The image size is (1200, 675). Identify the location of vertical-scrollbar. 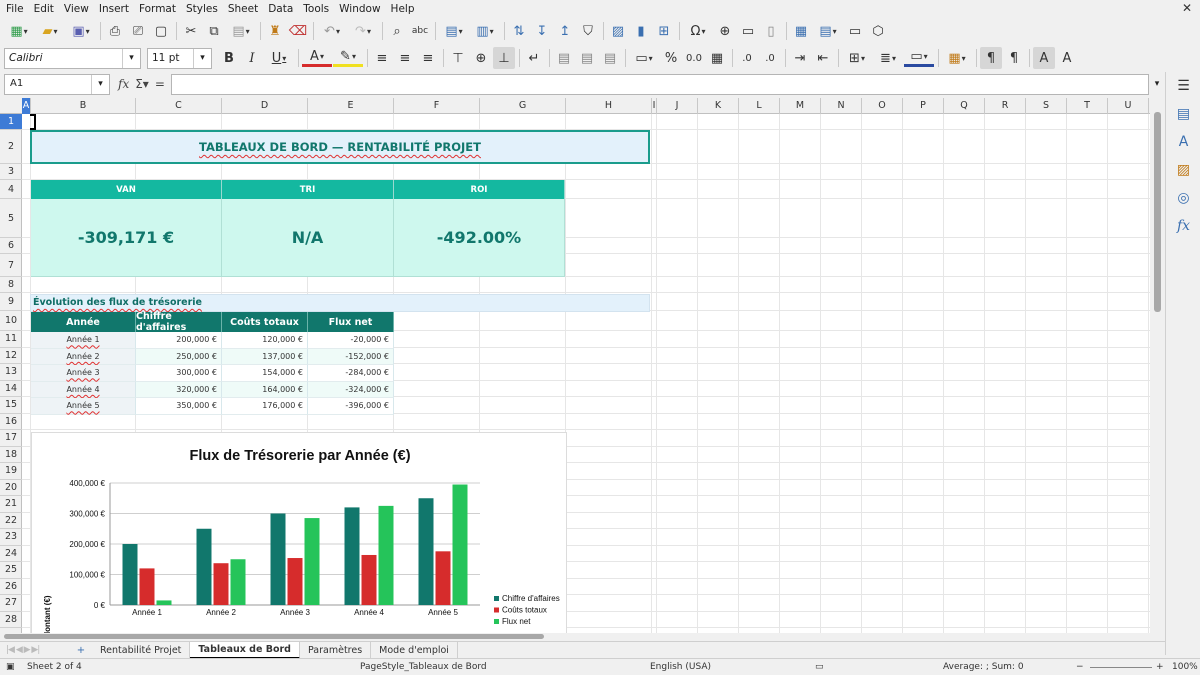
(1157, 365).